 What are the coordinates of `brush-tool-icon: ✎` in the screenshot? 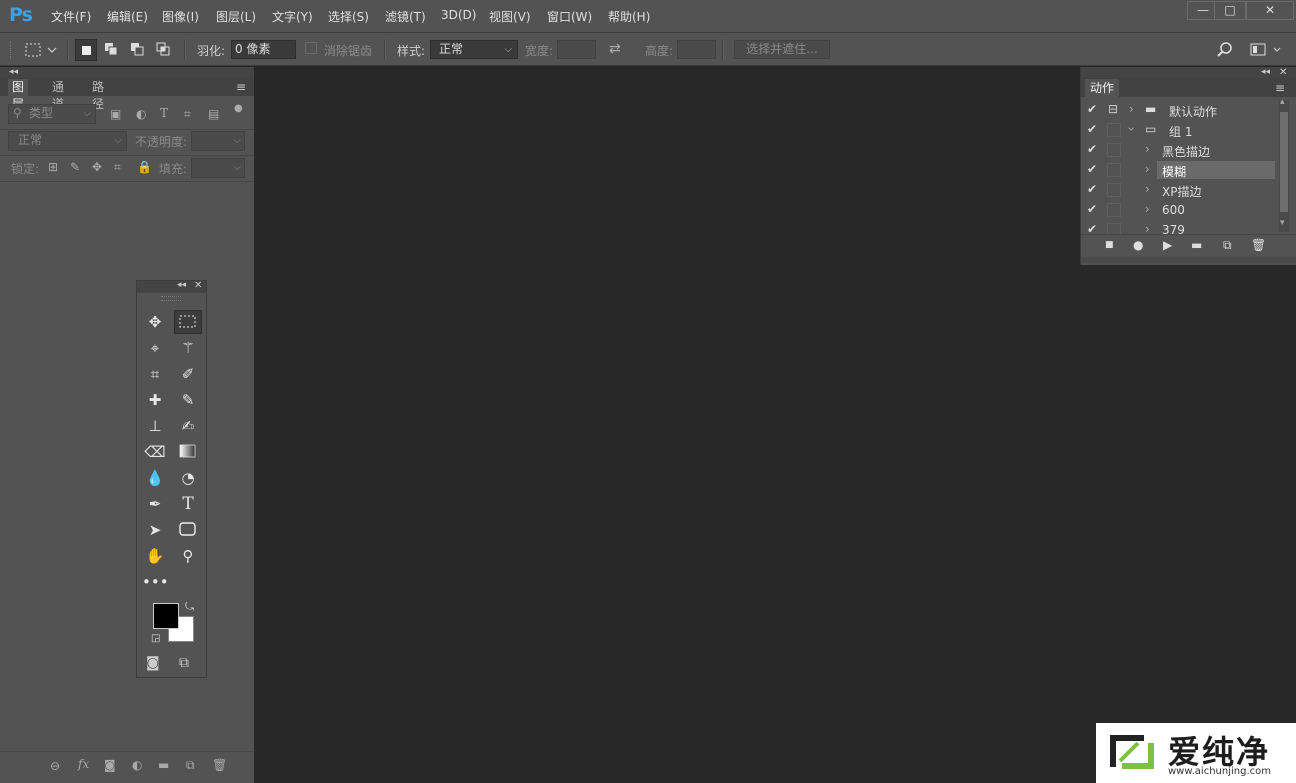 It's located at (188, 400).